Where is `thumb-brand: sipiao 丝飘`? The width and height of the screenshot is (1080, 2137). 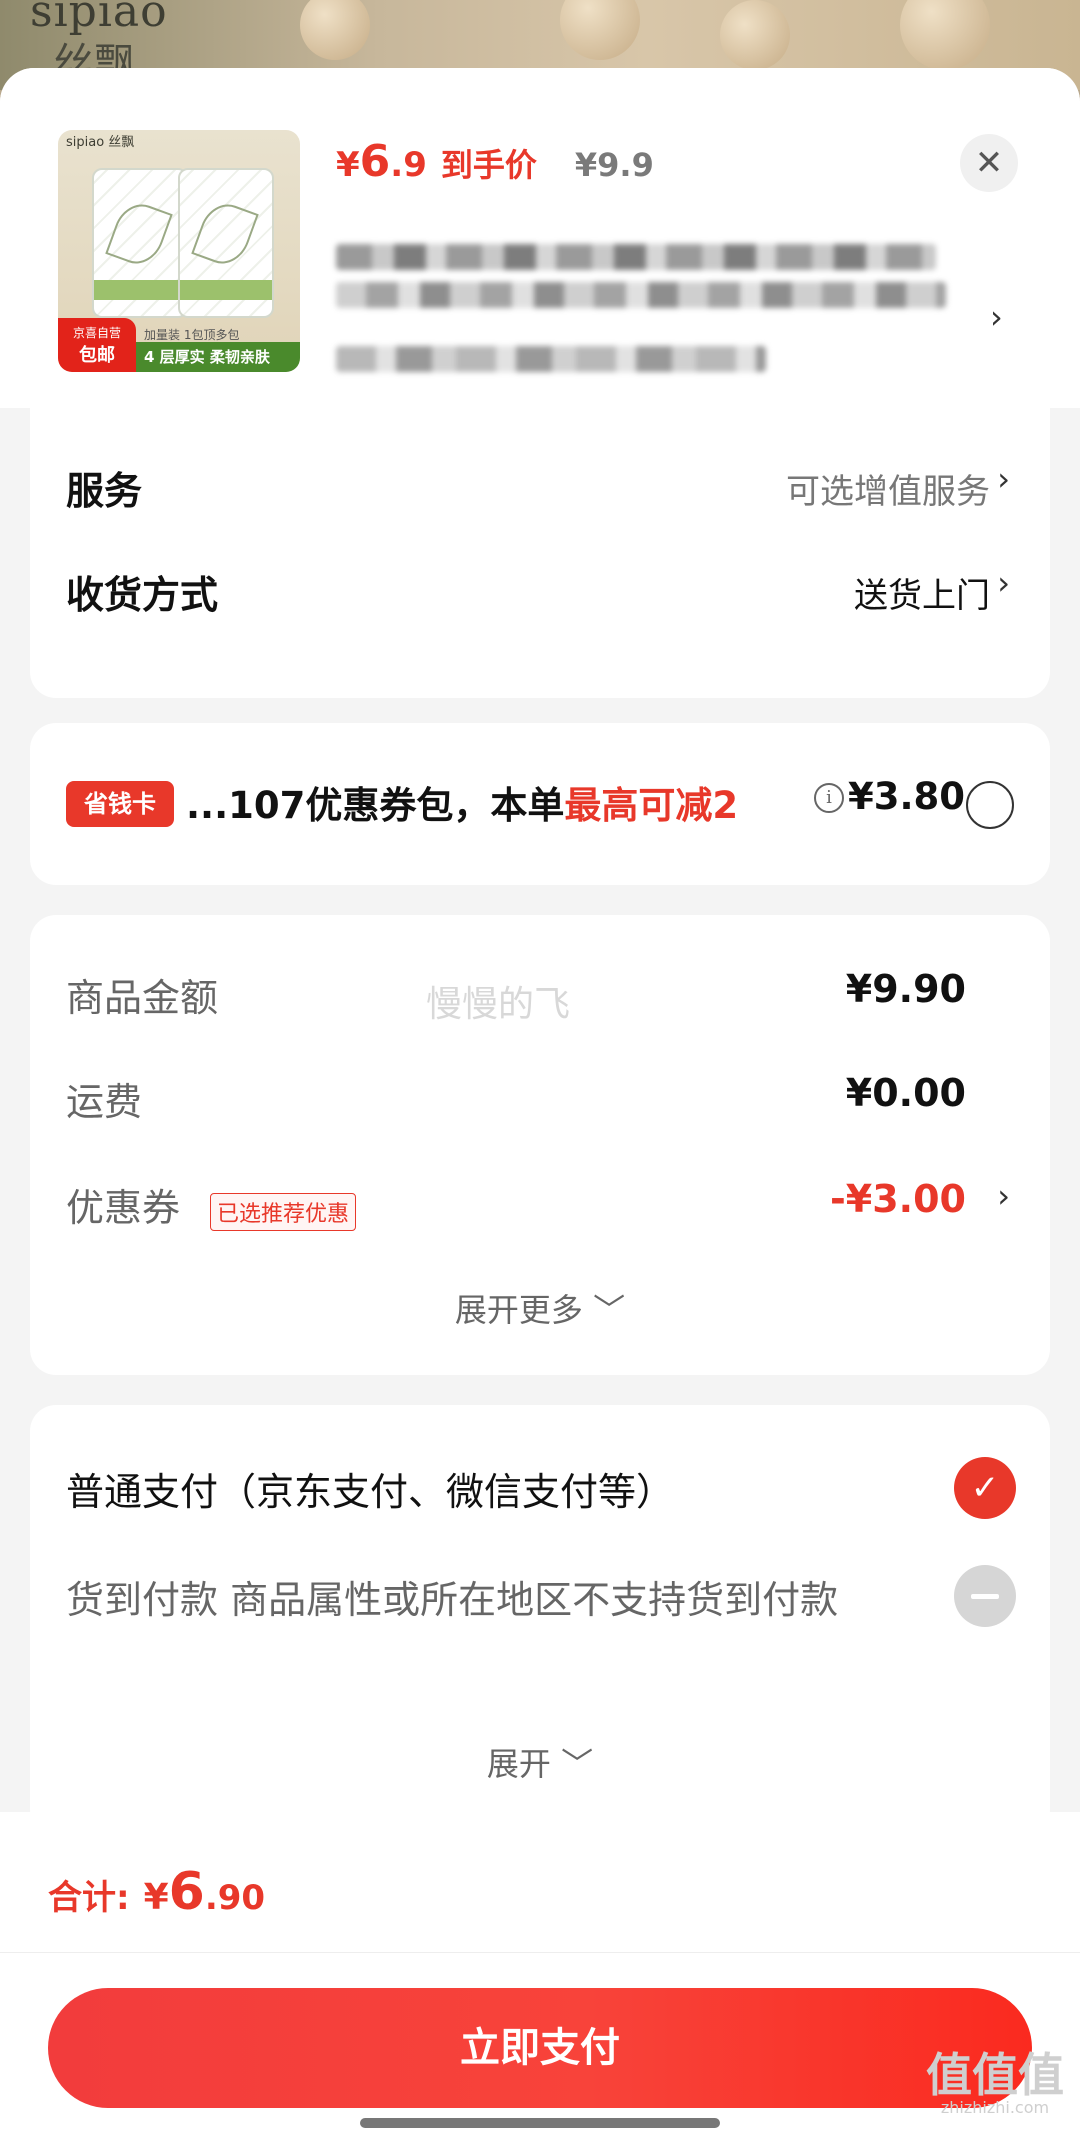 thumb-brand: sipiao 丝飘 is located at coordinates (100, 142).